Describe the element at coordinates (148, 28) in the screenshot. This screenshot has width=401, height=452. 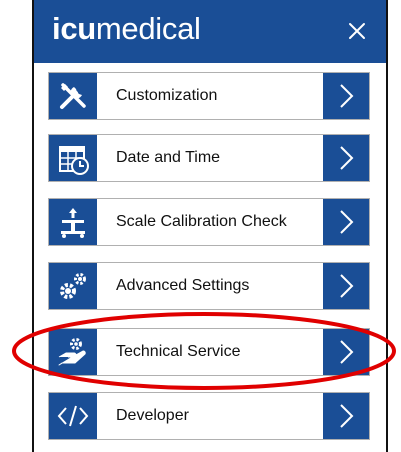
I see `logo-light-text: medical` at that location.